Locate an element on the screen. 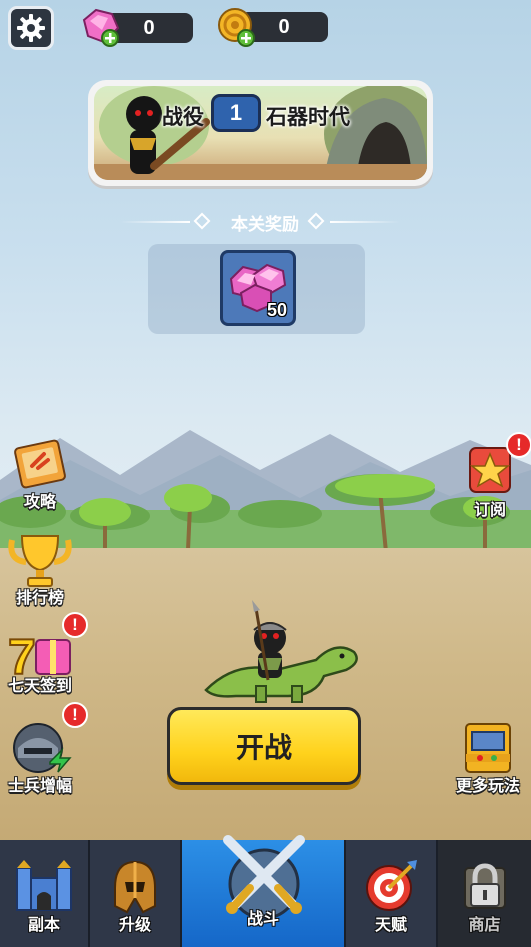  soldier-boost-button: ! 士兵增幅 is located at coordinates (44, 748).